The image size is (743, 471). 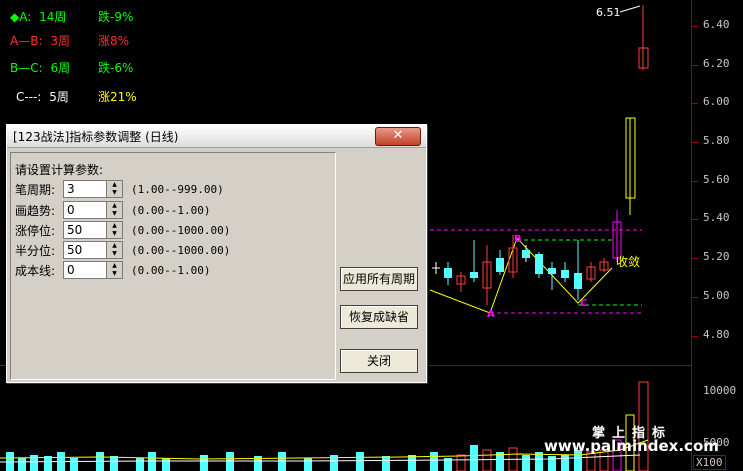 What do you see at coordinates (379, 279) in the screenshot?
I see `apply-all-periods-button: 应用所有周期` at bounding box center [379, 279].